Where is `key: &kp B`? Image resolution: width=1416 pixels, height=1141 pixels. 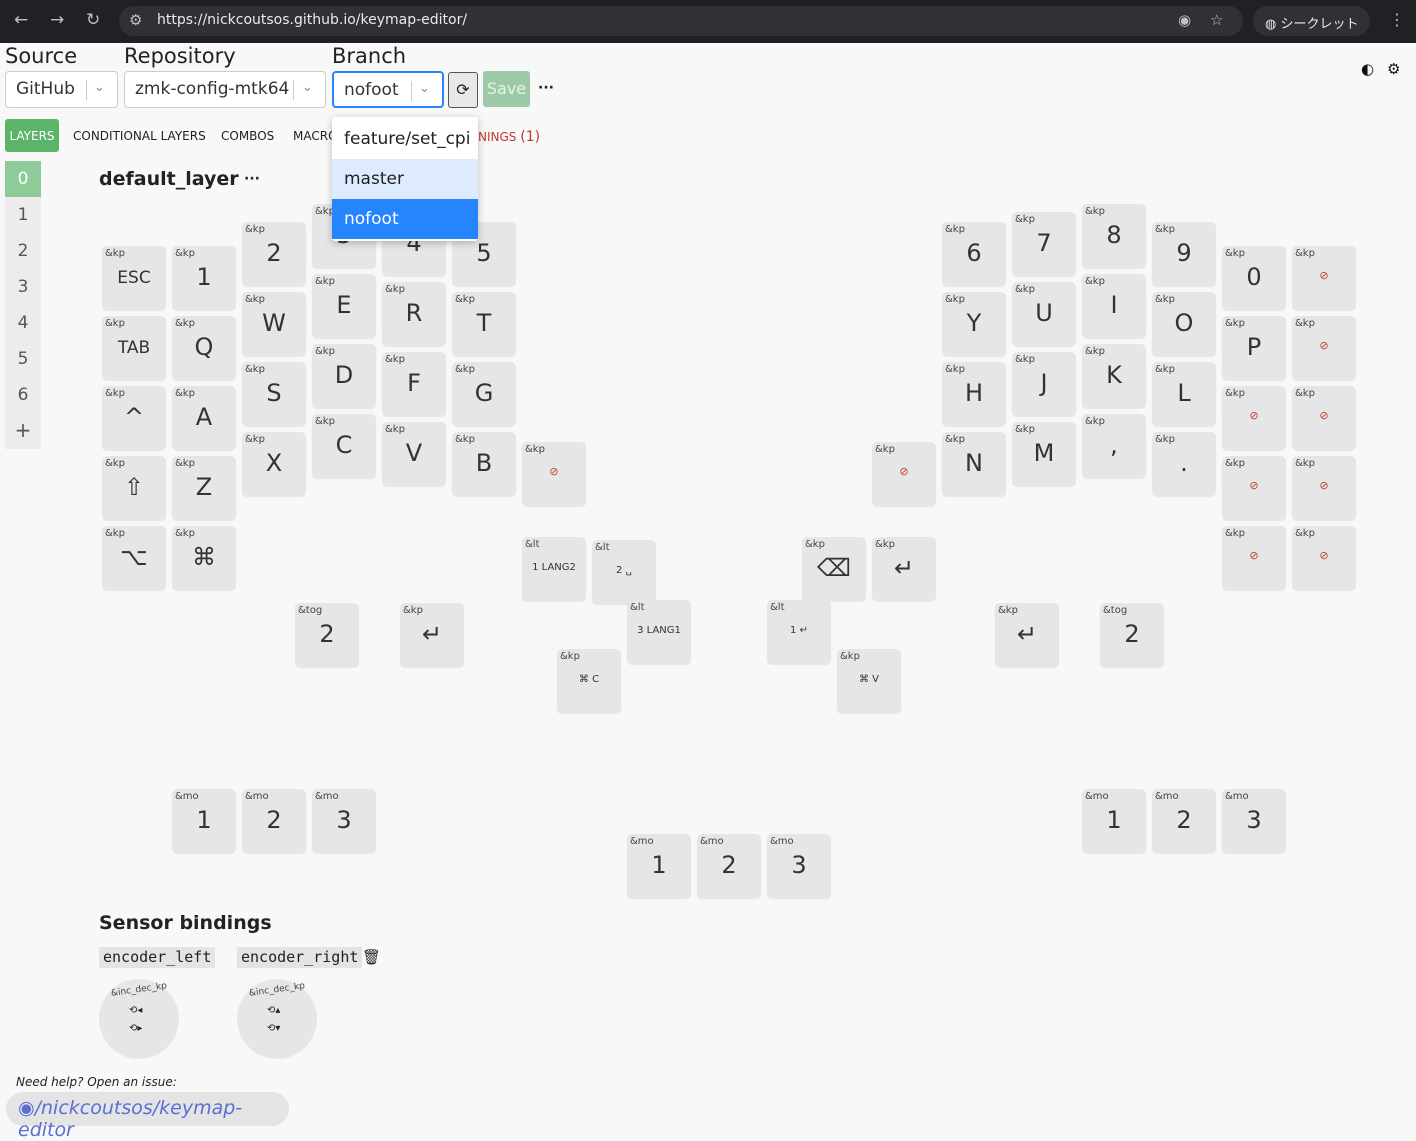
key: &kp B is located at coordinates (484, 464).